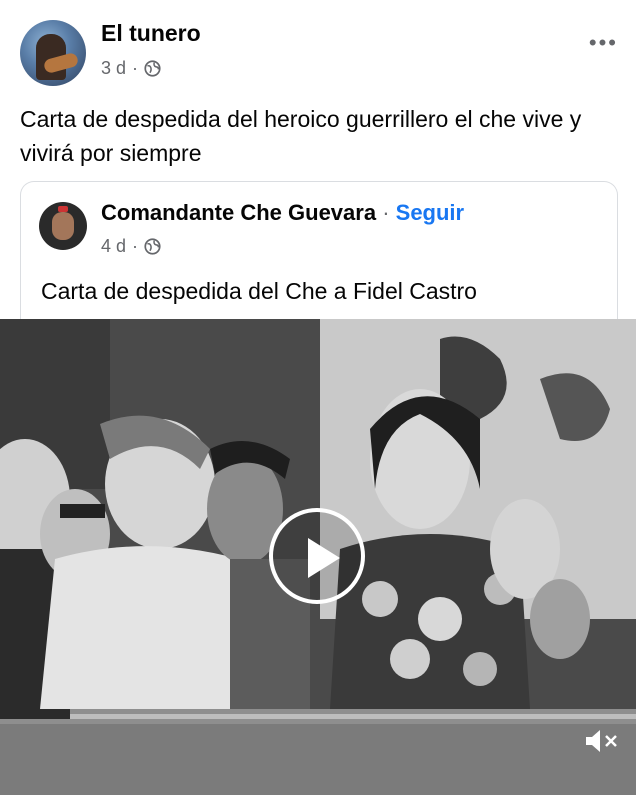 The image size is (636, 800). Describe the element at coordinates (113, 68) in the screenshot. I see `post-time: 3 d` at that location.